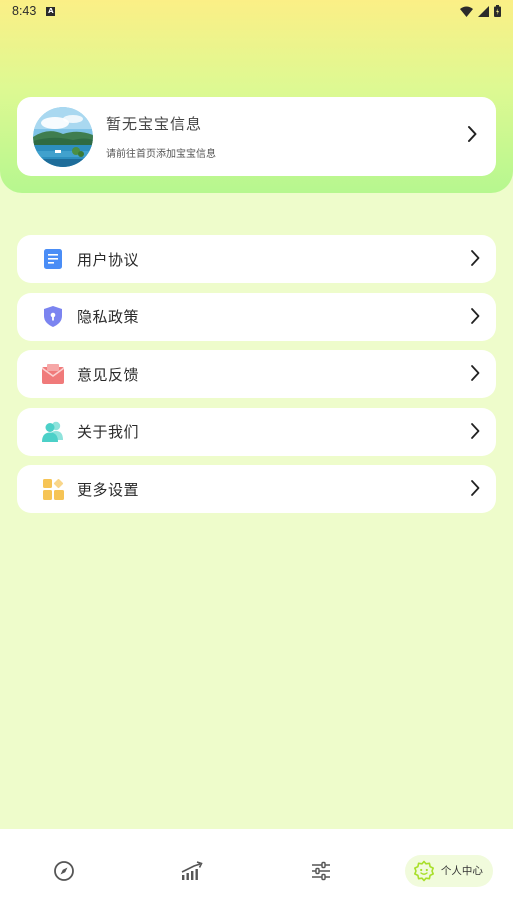  What do you see at coordinates (161, 154) in the screenshot?
I see `profile-subtitle: 请前往首页添加宝宝信息` at bounding box center [161, 154].